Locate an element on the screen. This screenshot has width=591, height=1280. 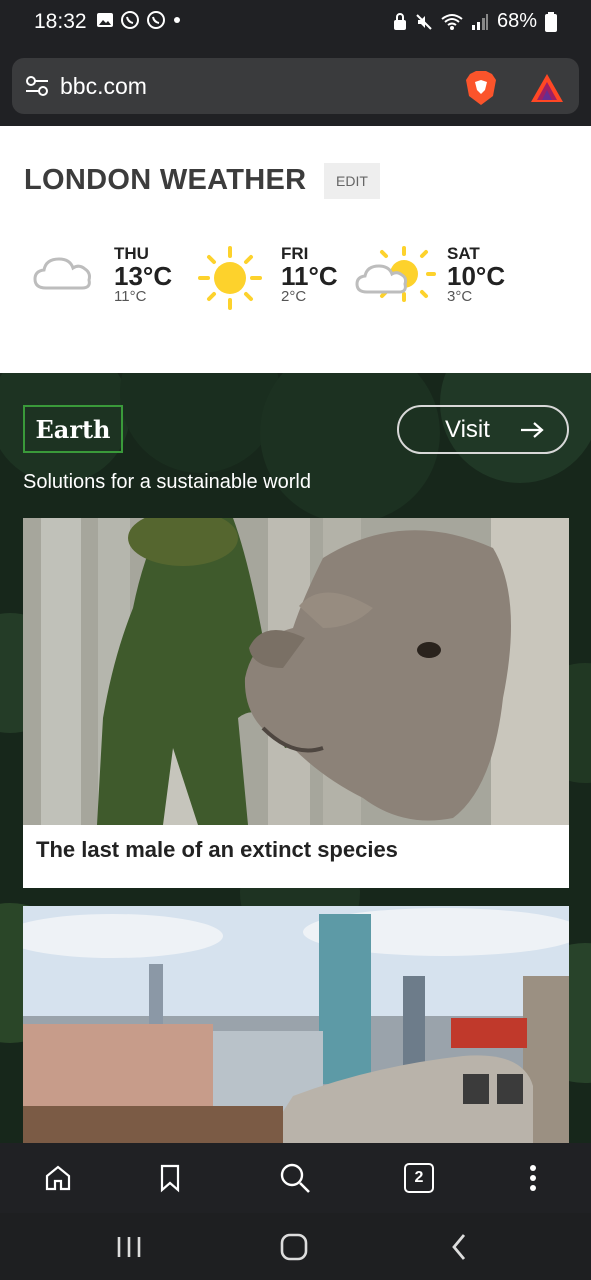
address-bar-area: bbc.com is located at coordinates (295, 86).